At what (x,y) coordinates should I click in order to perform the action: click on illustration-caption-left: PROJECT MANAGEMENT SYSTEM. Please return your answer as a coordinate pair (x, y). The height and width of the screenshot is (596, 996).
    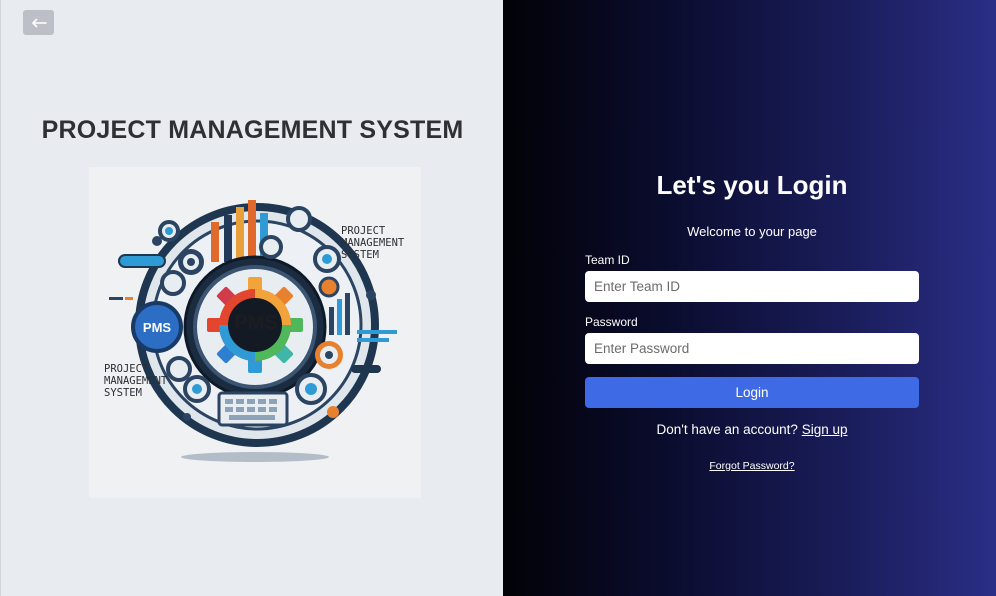
    Looking at the image, I should click on (136, 381).